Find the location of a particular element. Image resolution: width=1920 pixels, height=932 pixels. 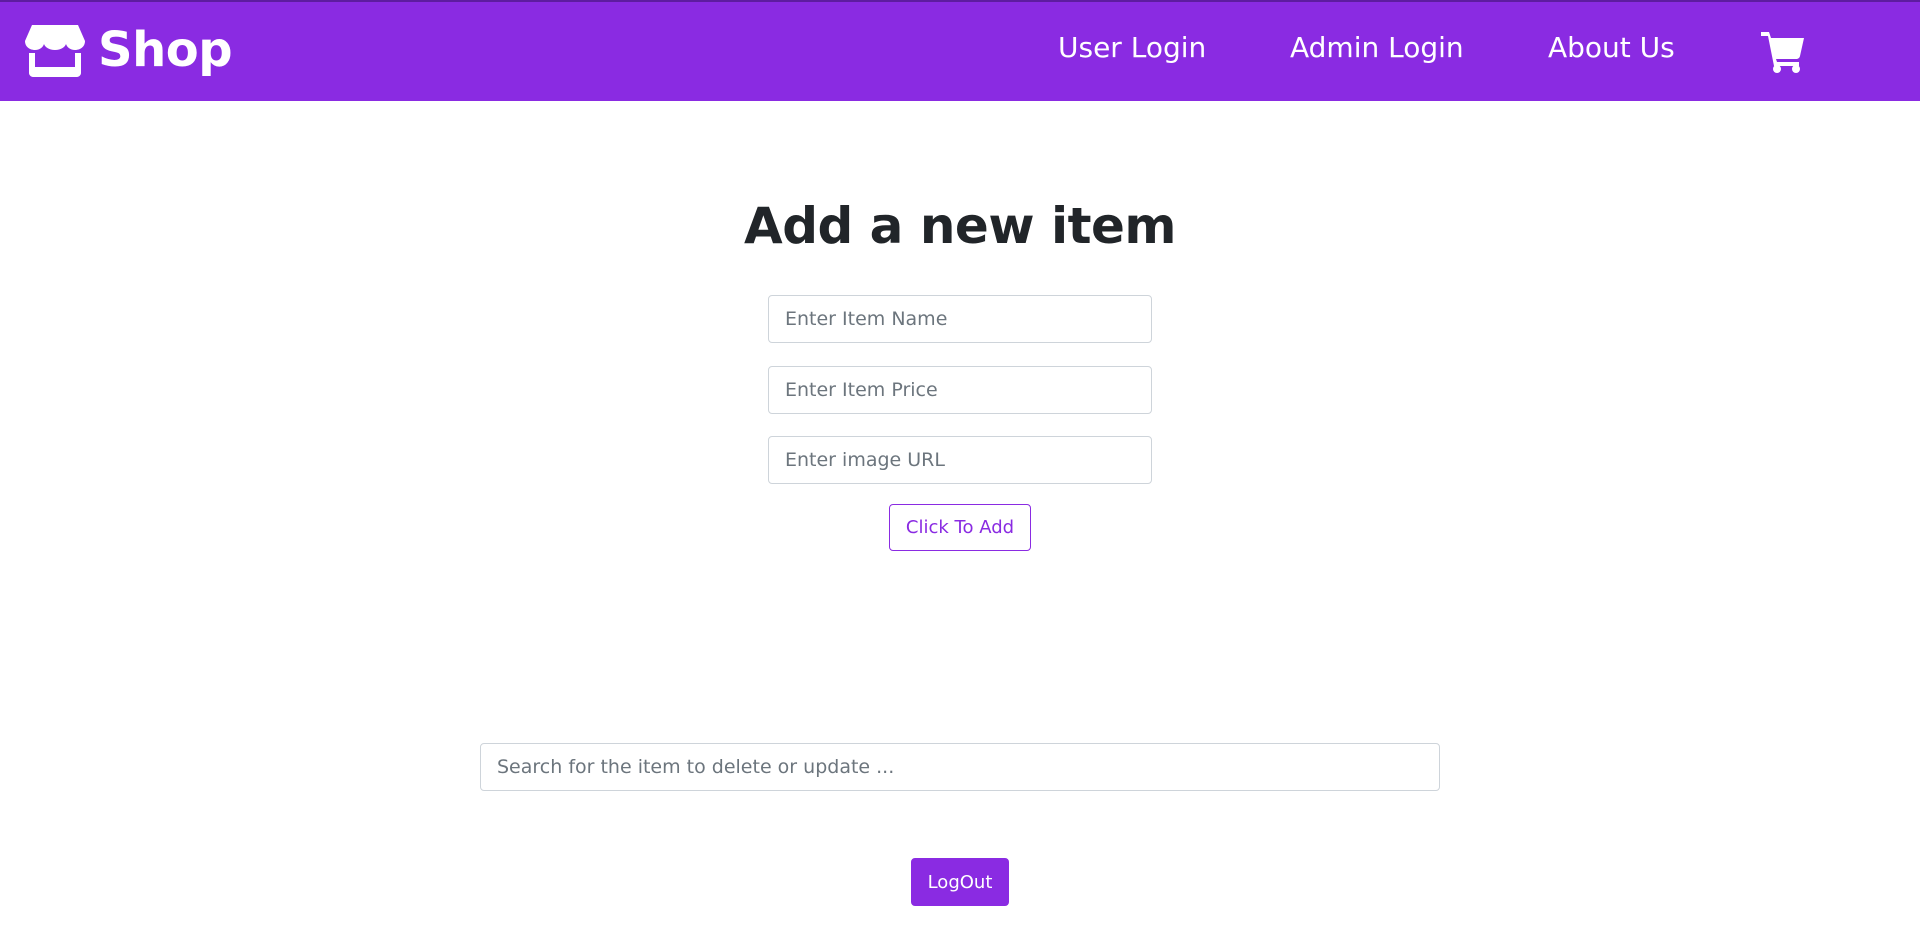

brand-name: Shop is located at coordinates (165, 50).